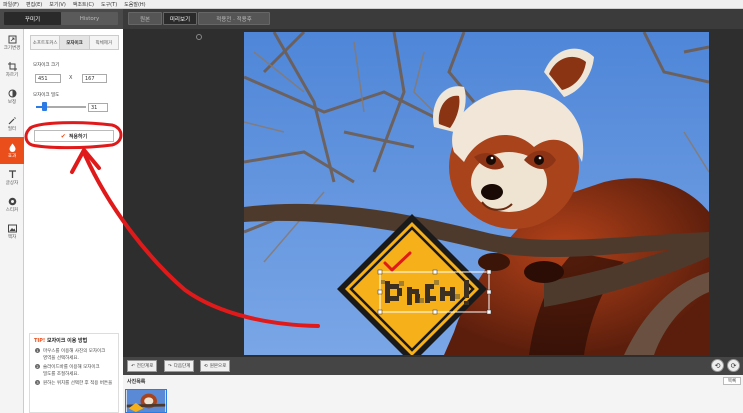 This screenshot has width=743, height=413. I want to click on crop-icon, so click(12, 66).